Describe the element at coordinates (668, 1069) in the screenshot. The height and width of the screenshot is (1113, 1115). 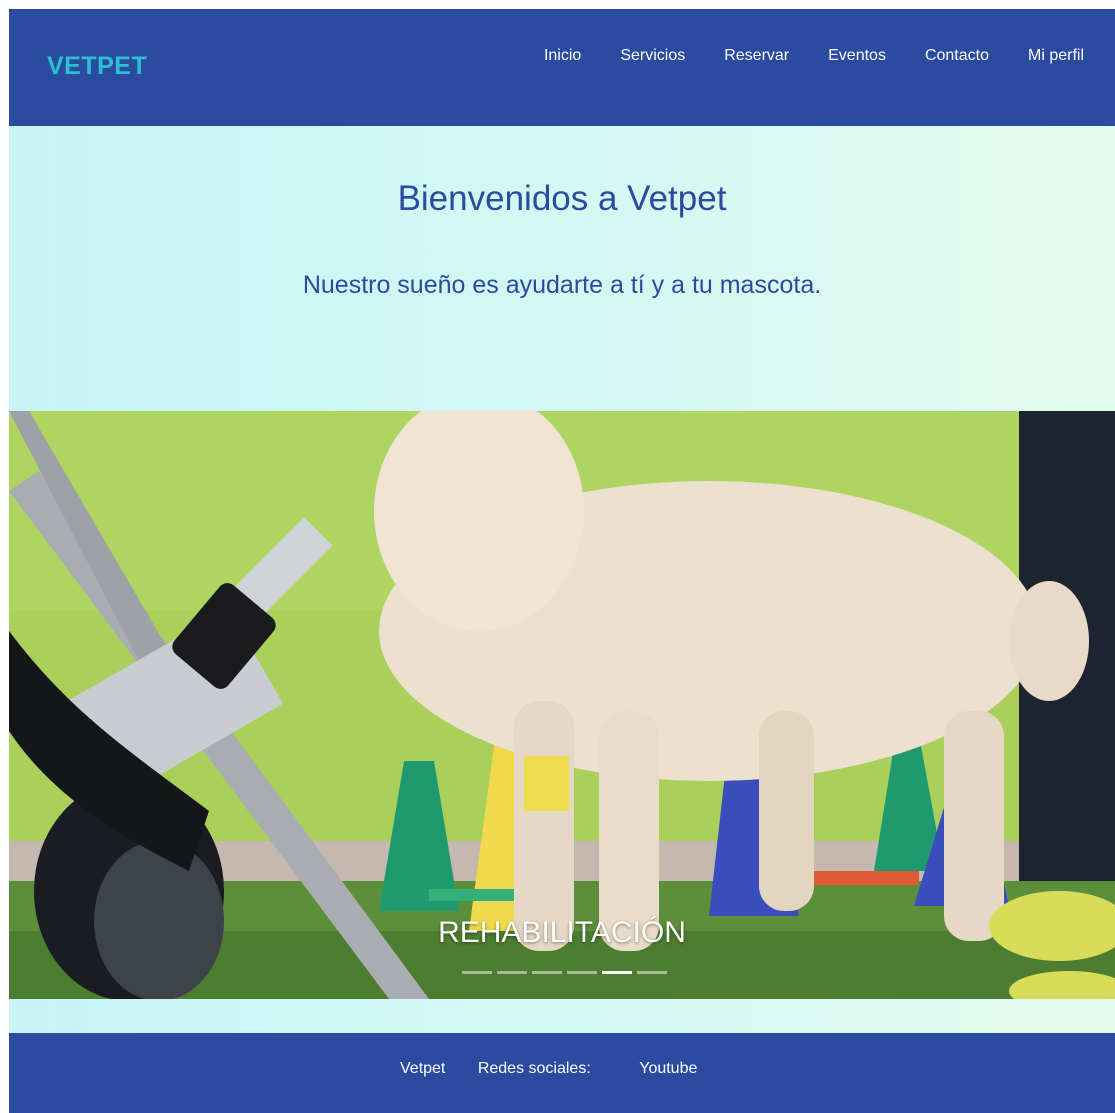
I see `youtube-link: Youtube` at that location.